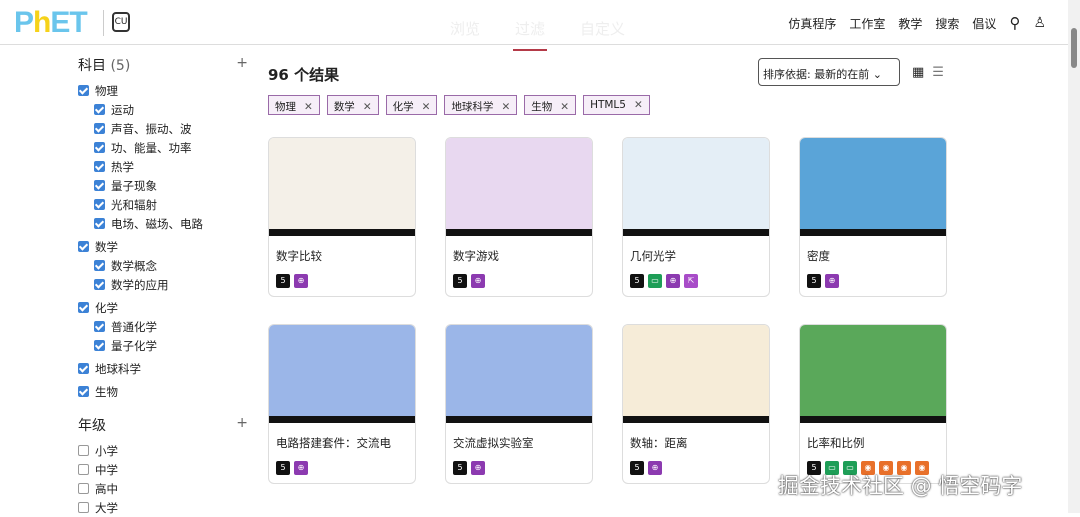 The height and width of the screenshot is (517, 1080). What do you see at coordinates (163, 488) in the screenshot?
I see `filter-checkbox: 高中` at bounding box center [163, 488].